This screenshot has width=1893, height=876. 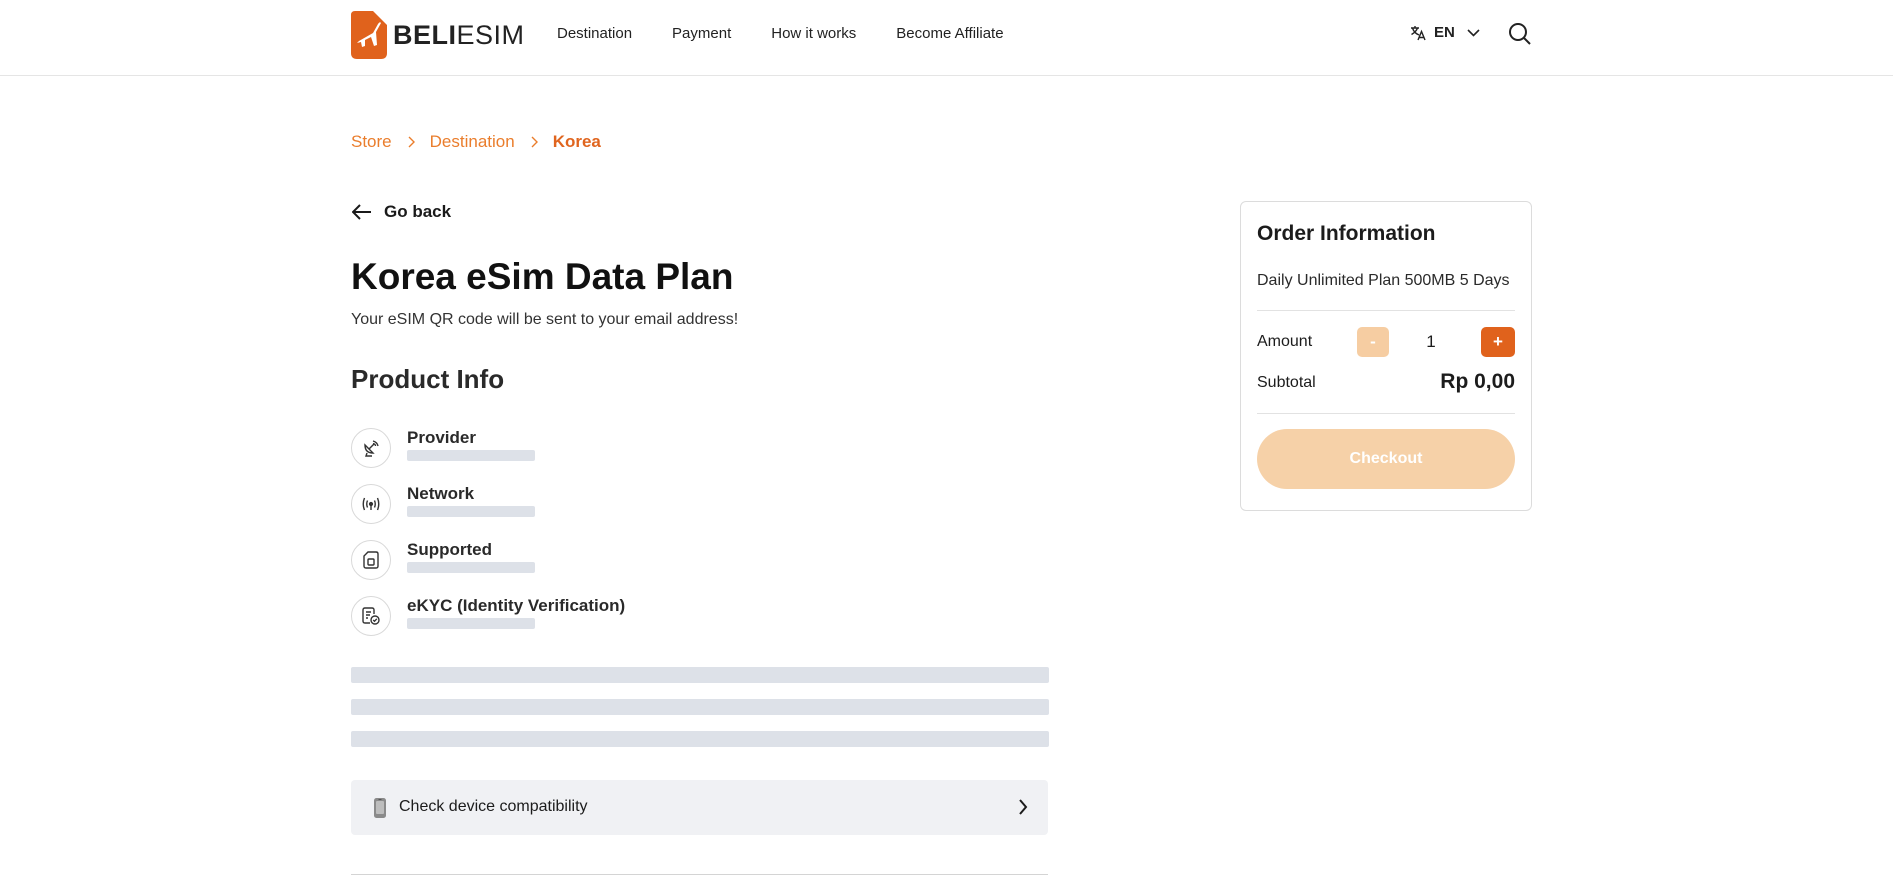 What do you see at coordinates (428, 379) in the screenshot?
I see `product-info-heading: Product Info` at bounding box center [428, 379].